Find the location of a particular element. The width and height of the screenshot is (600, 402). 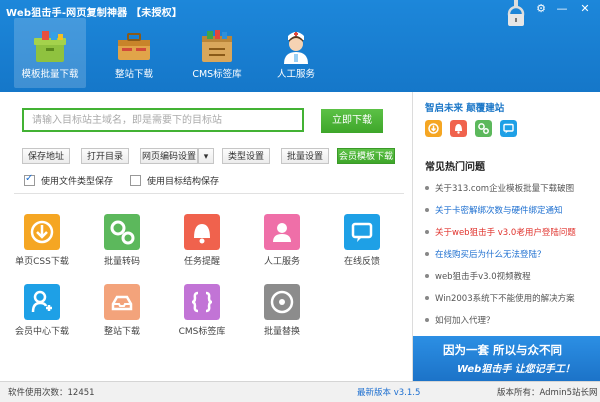

minimize-button: — is located at coordinates (562, 9).